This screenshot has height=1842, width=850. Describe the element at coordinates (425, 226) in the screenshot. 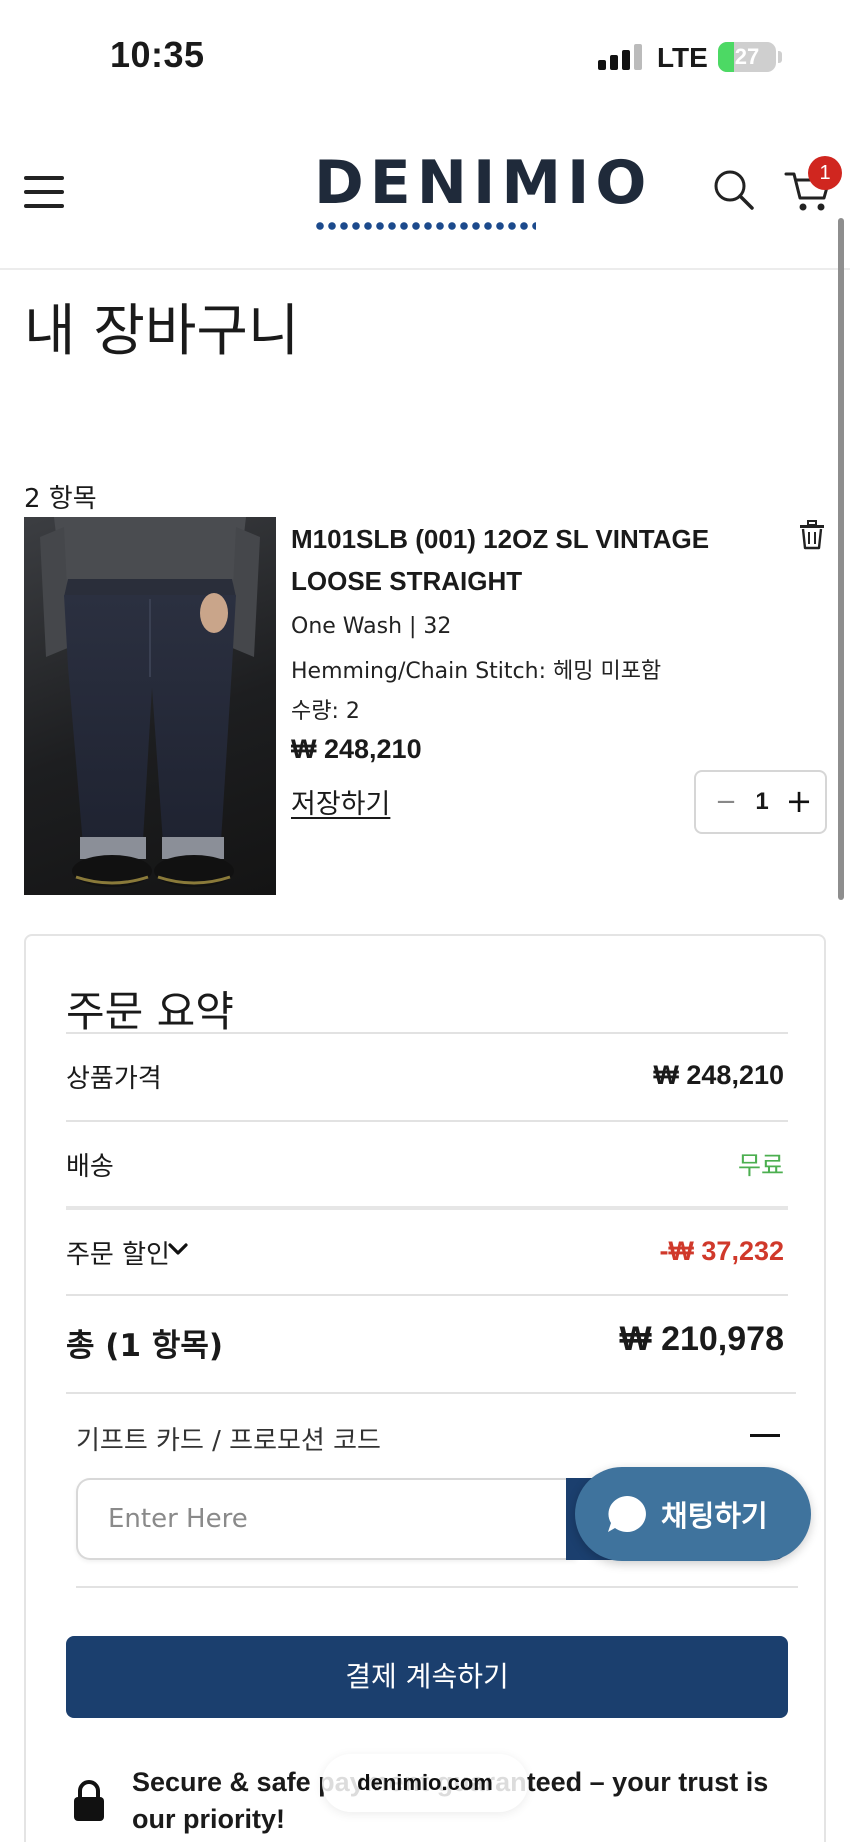

I see `logo-dots` at that location.